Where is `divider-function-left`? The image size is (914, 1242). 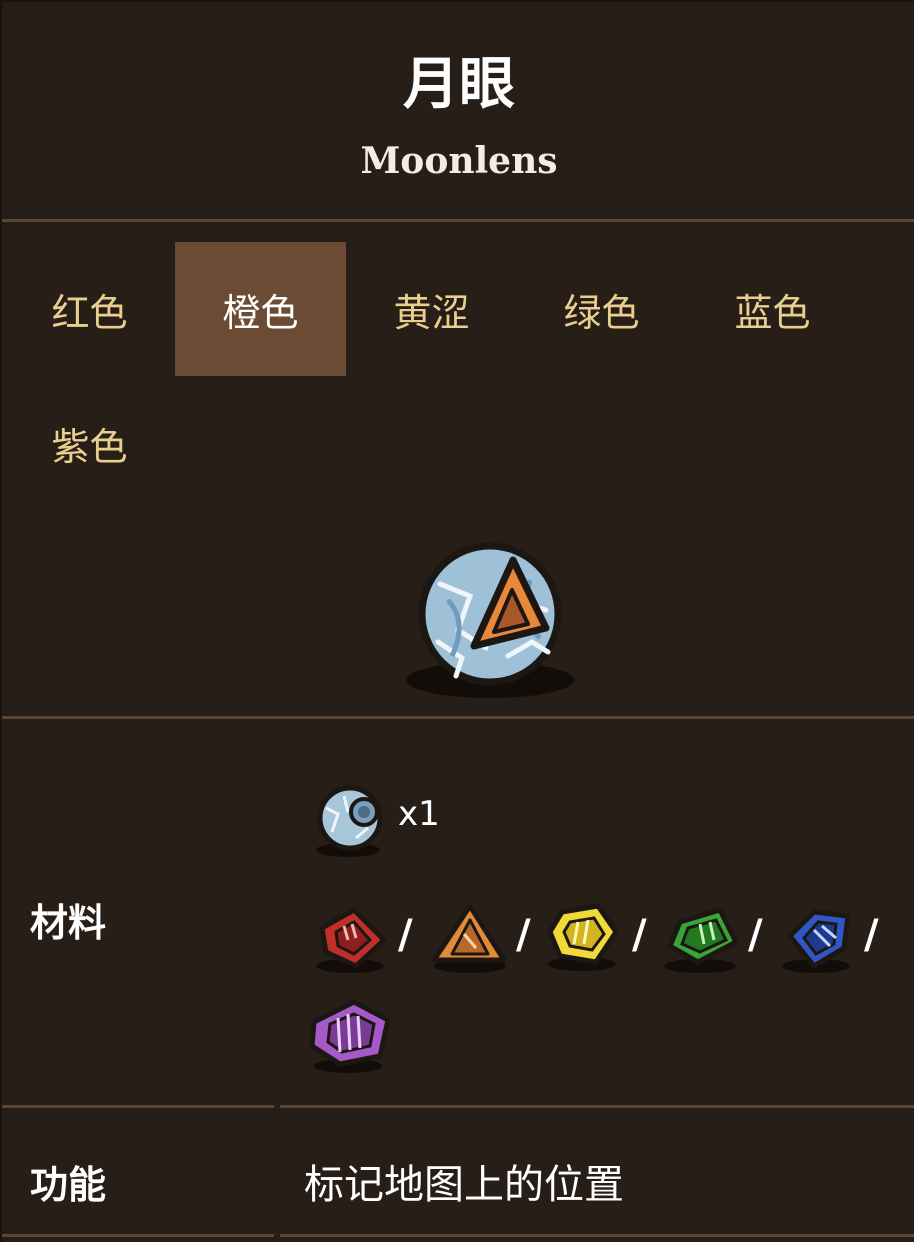 divider-function-left is located at coordinates (138, 1235).